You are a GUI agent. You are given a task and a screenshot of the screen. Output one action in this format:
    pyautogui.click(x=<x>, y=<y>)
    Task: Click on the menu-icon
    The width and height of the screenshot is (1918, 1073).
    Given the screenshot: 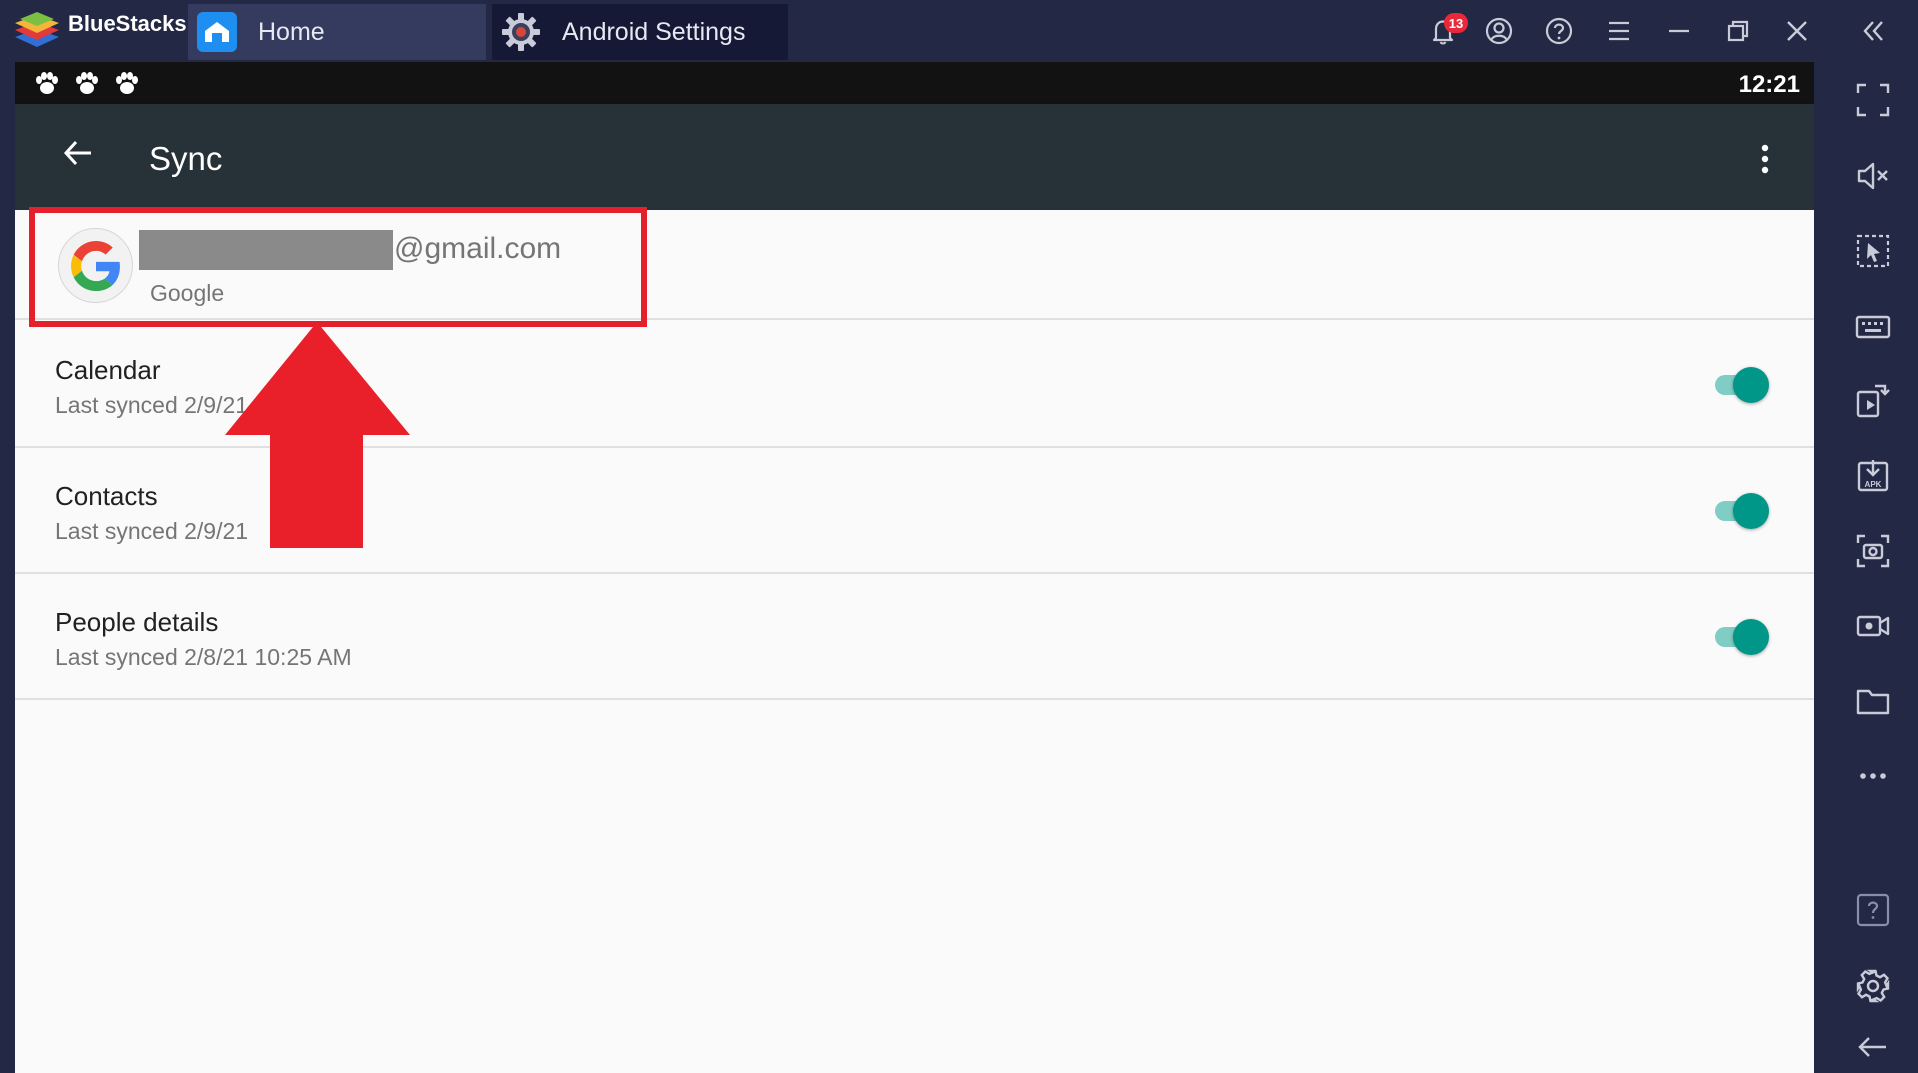 What is the action you would take?
    pyautogui.click(x=1619, y=31)
    